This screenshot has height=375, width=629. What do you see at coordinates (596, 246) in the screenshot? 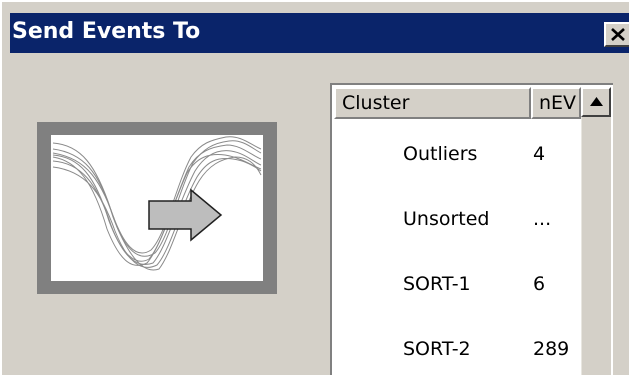
I see `vertical-scrollbar` at bounding box center [596, 246].